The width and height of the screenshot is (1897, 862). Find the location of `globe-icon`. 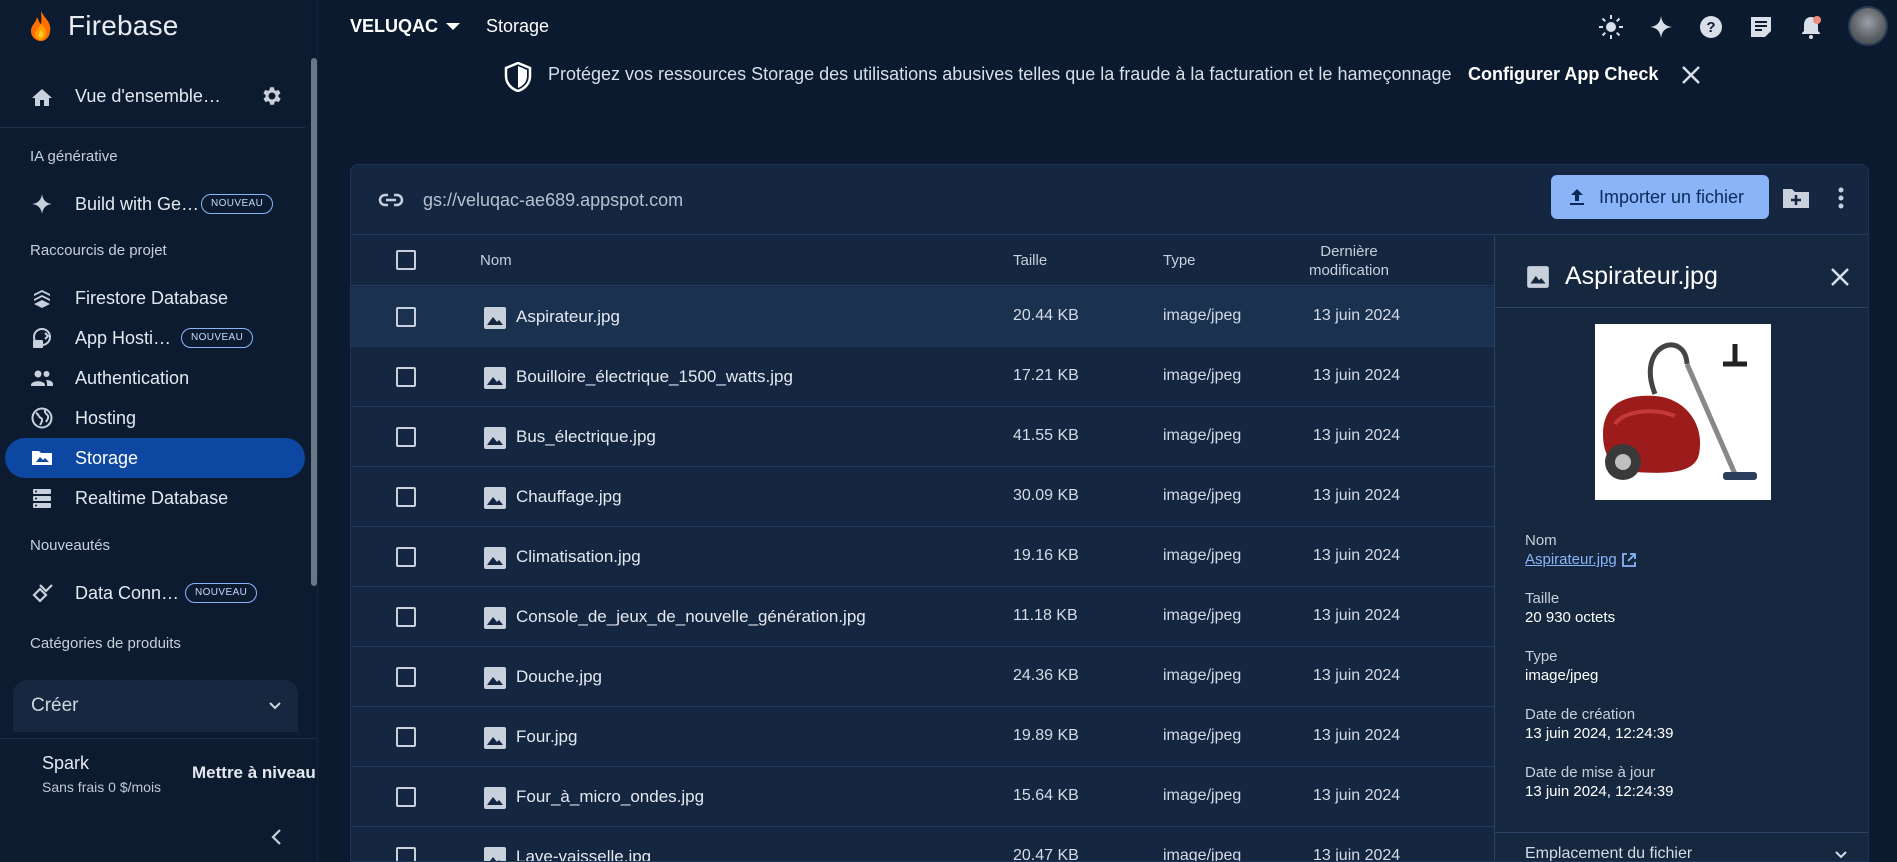

globe-icon is located at coordinates (42, 418).